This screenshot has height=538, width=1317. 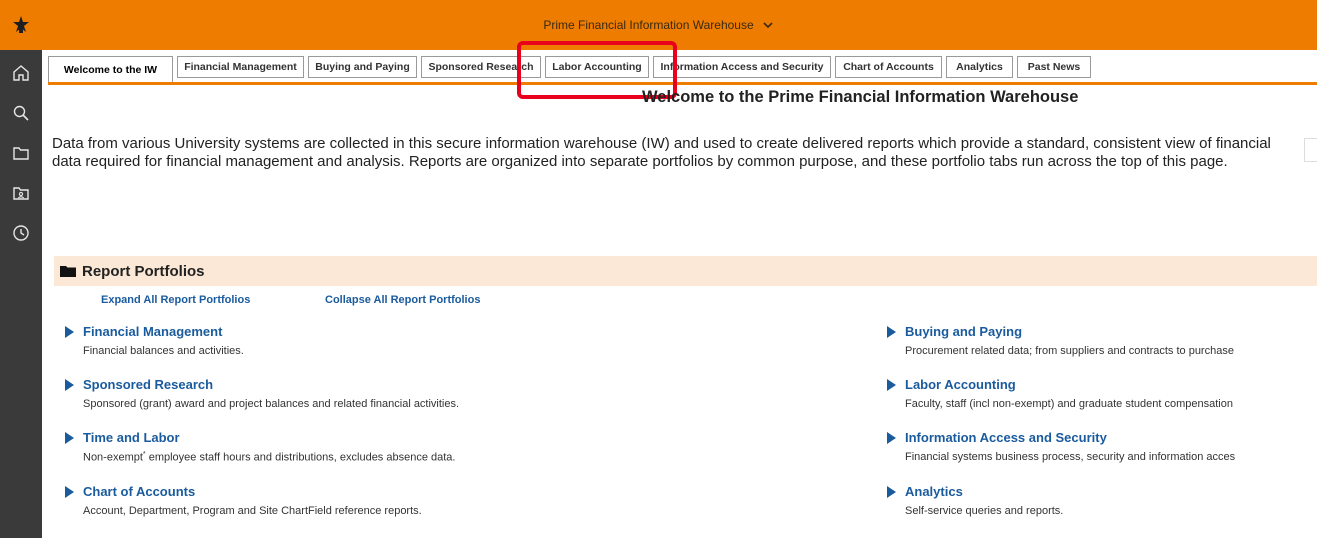 I want to click on search-icon, so click(x=21, y=113).